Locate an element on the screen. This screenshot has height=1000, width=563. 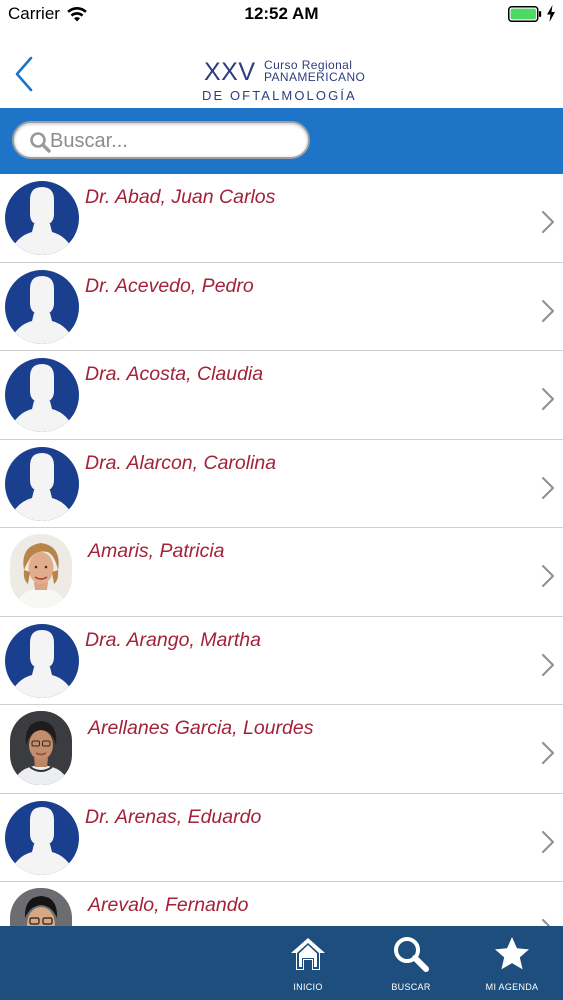
speaker-name: Dra. Alarcon, Carolina is located at coordinates (181, 462).